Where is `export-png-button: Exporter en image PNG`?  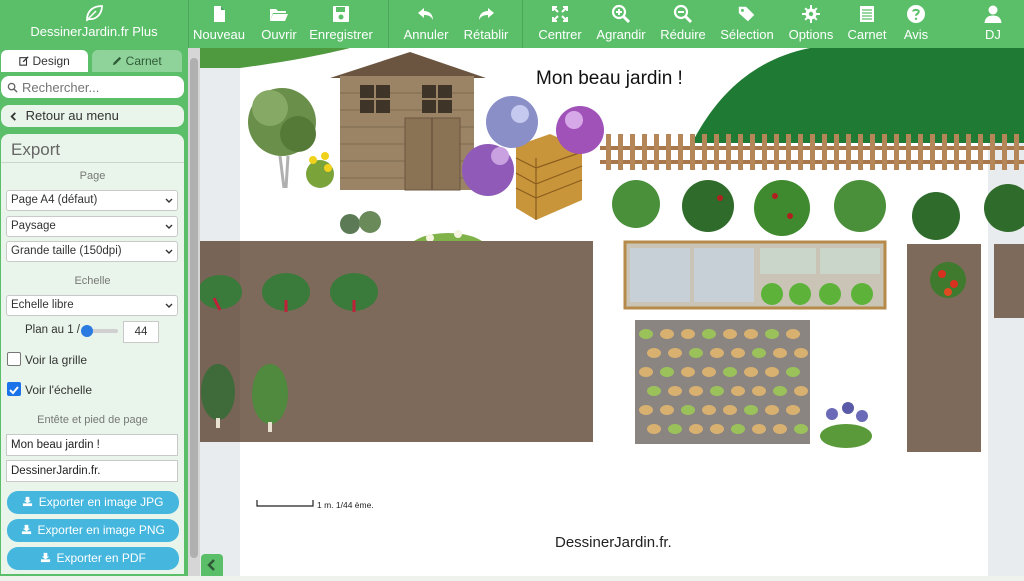
export-png-button: Exporter en image PNG is located at coordinates (93, 530).